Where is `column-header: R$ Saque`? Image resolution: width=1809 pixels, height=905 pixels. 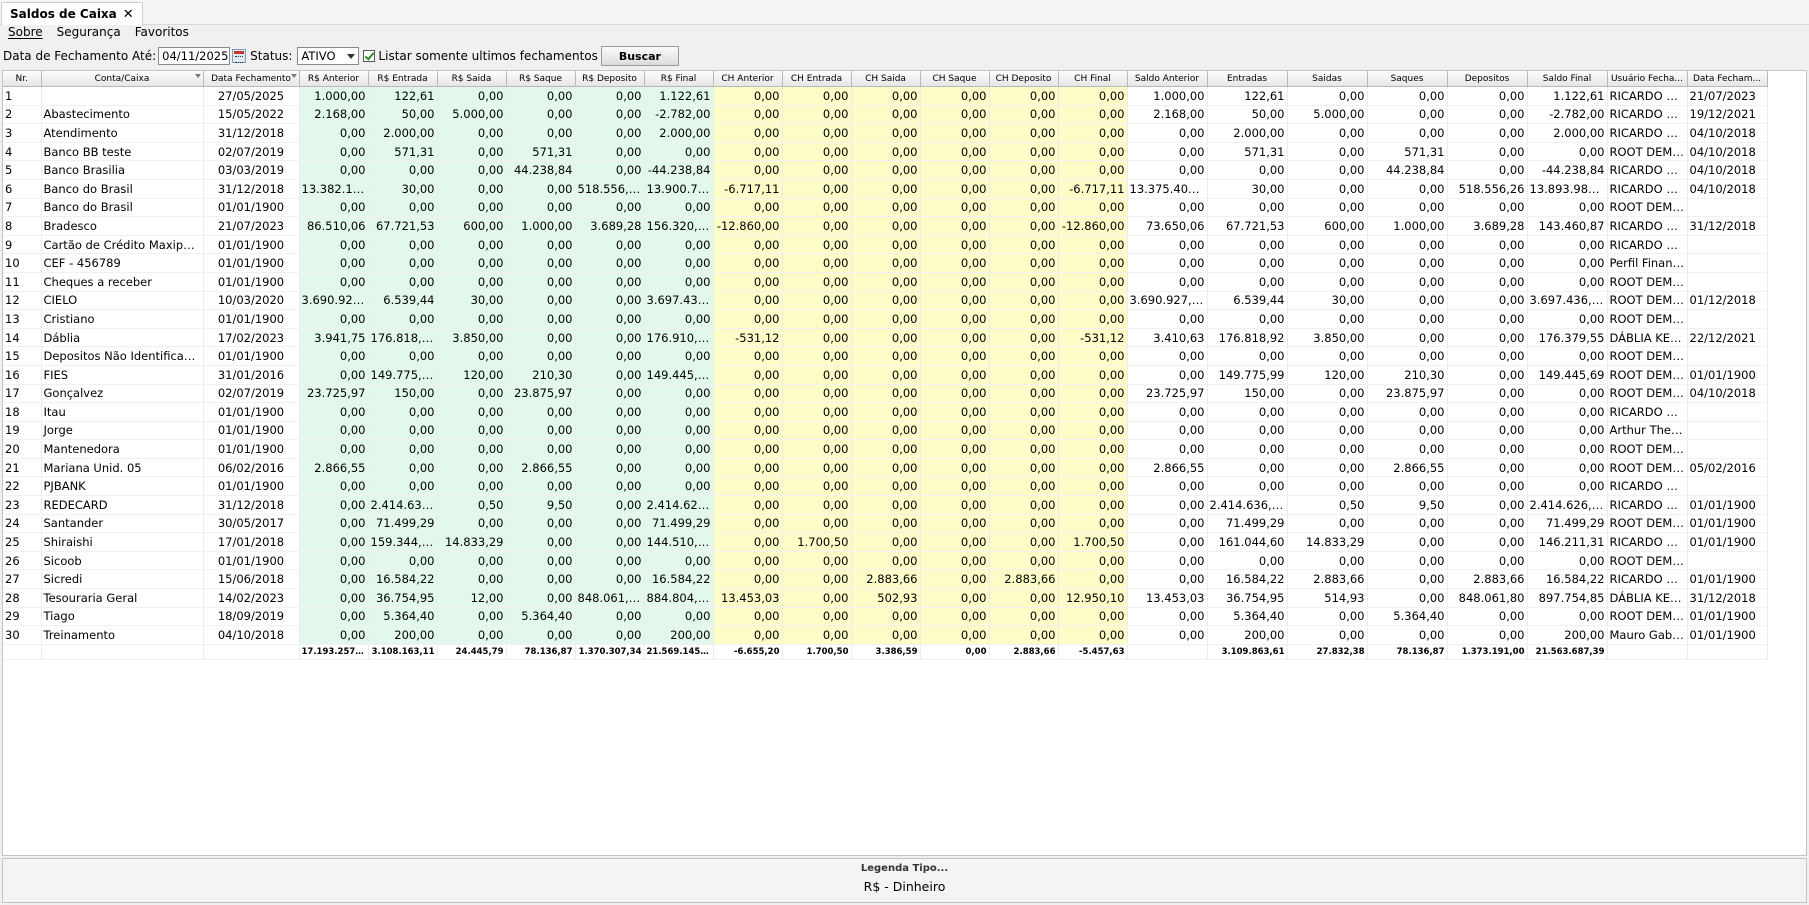 column-header: R$ Saque is located at coordinates (541, 79).